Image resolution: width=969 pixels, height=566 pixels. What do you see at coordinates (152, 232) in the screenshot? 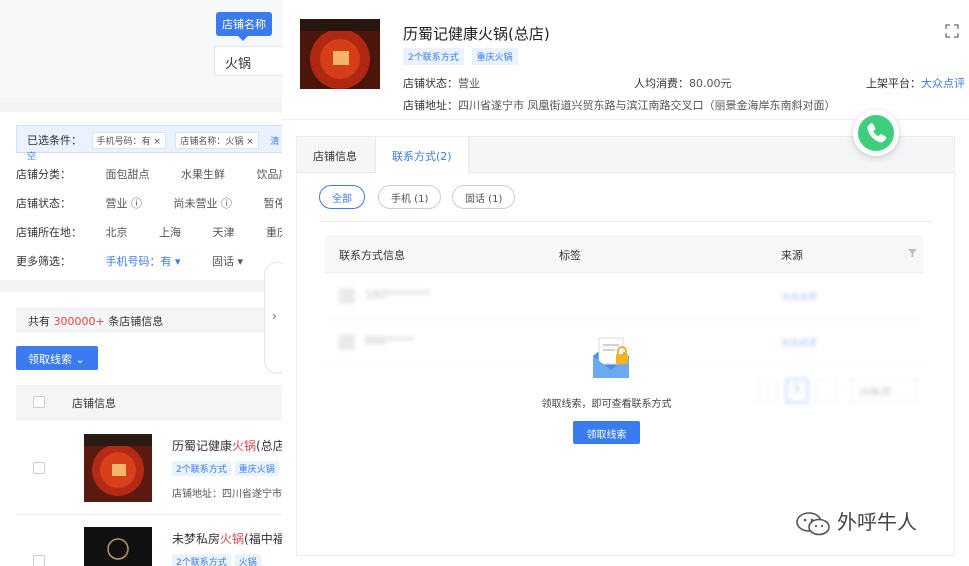
I see `filter-row-location: 店铺所在地： 北京 上海 天津 重庆` at bounding box center [152, 232].